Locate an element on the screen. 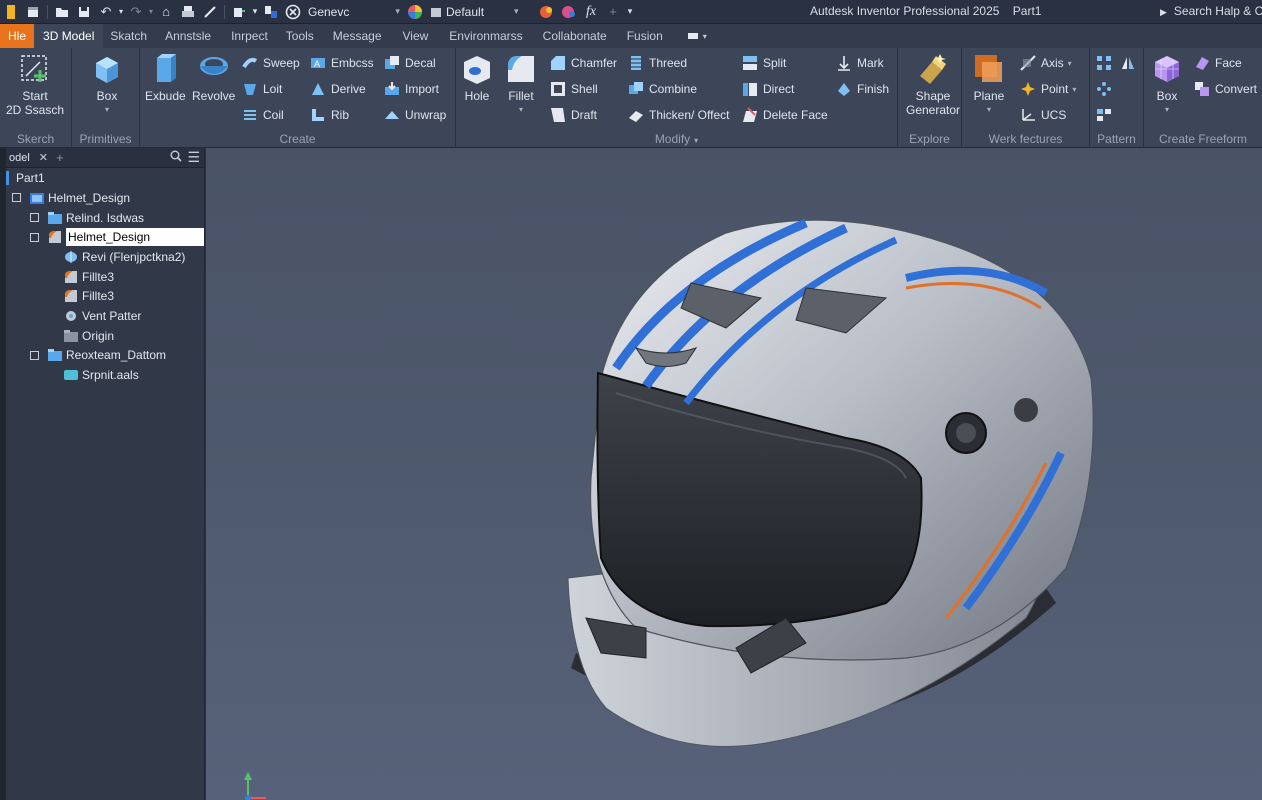  tab-collaborate: Collabonate is located at coordinates (575, 36).